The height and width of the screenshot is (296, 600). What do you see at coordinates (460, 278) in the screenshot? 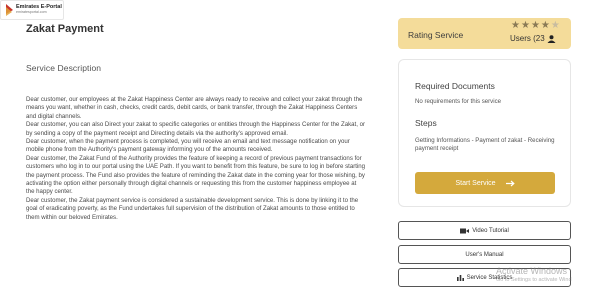
I see `chart-icon` at bounding box center [460, 278].